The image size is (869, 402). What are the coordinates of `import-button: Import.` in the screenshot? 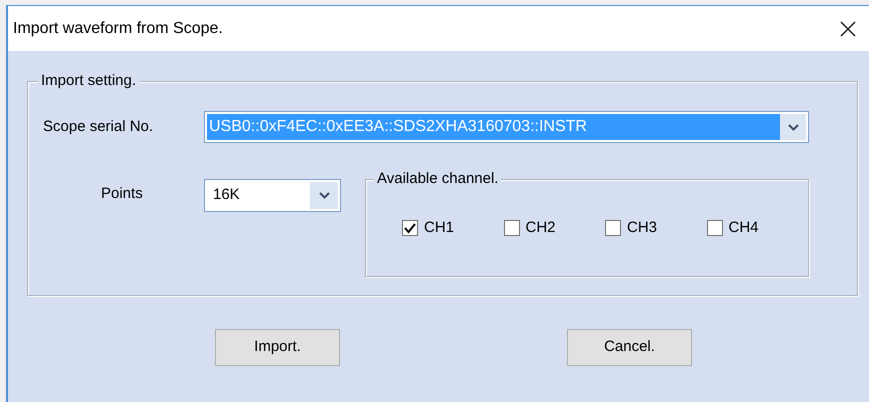 It's located at (277, 347).